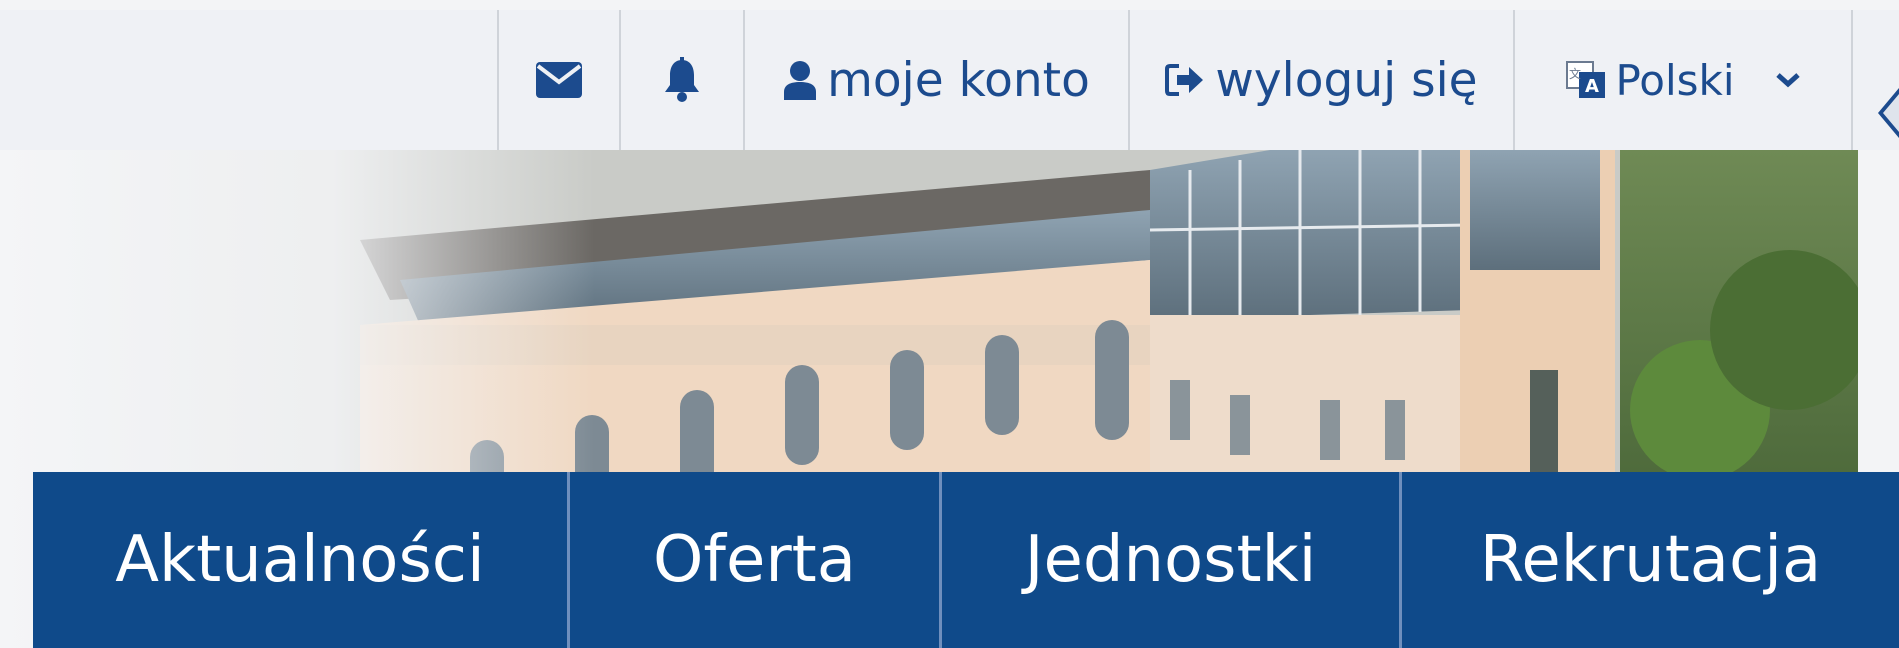 Image resolution: width=1899 pixels, height=648 pixels. Describe the element at coordinates (1184, 80) in the screenshot. I see `sign-out-icon` at that location.